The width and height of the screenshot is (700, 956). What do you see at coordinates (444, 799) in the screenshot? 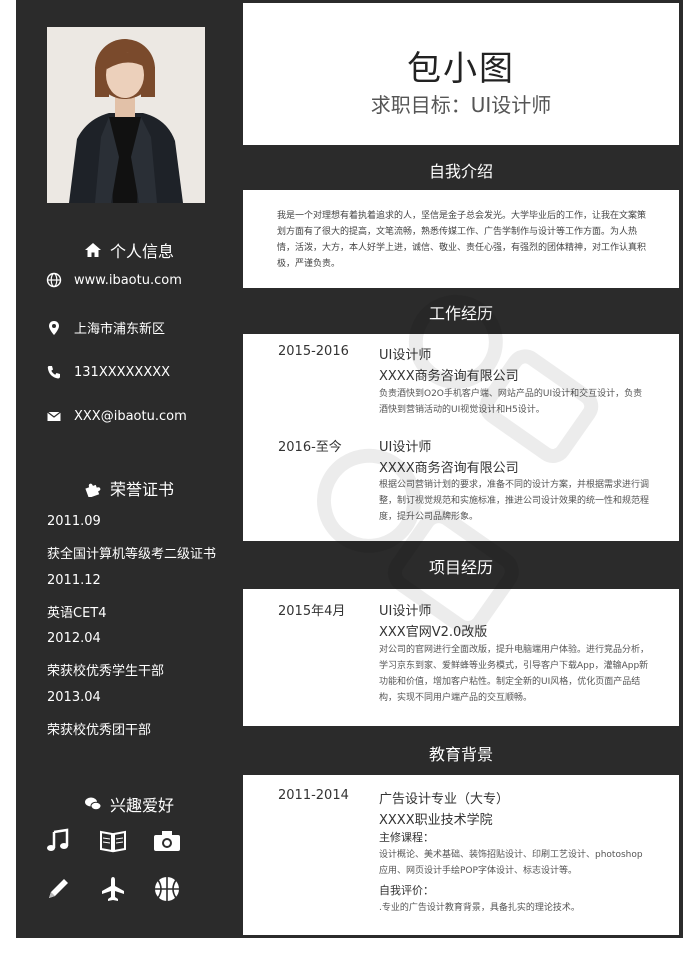
I see `education-major: 广告设计专业（大专）` at bounding box center [444, 799].